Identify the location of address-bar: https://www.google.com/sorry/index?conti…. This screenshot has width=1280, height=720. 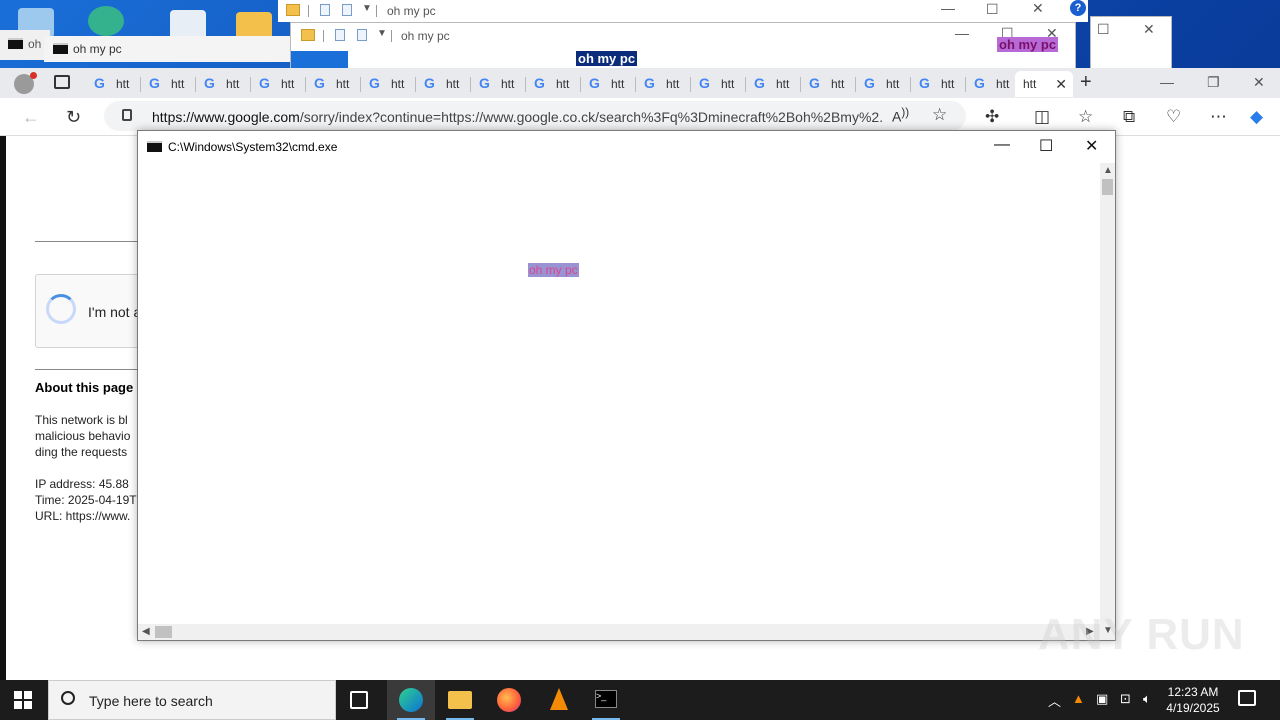
(535, 116).